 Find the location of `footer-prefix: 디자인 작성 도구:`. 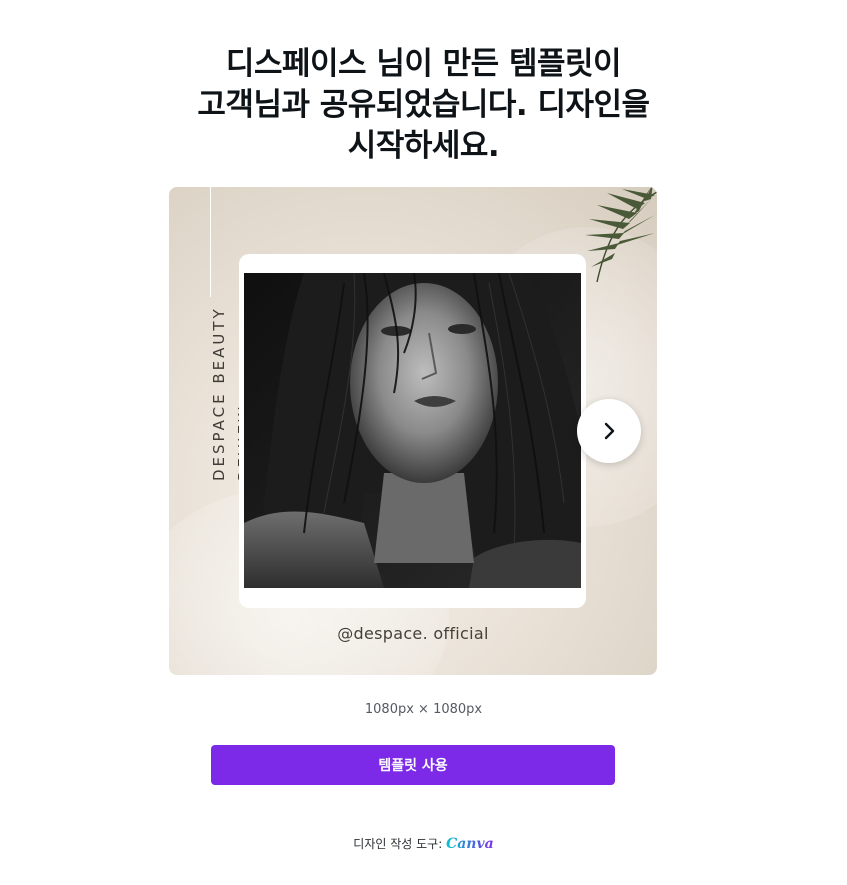

footer-prefix: 디자인 작성 도구: is located at coordinates (398, 844).